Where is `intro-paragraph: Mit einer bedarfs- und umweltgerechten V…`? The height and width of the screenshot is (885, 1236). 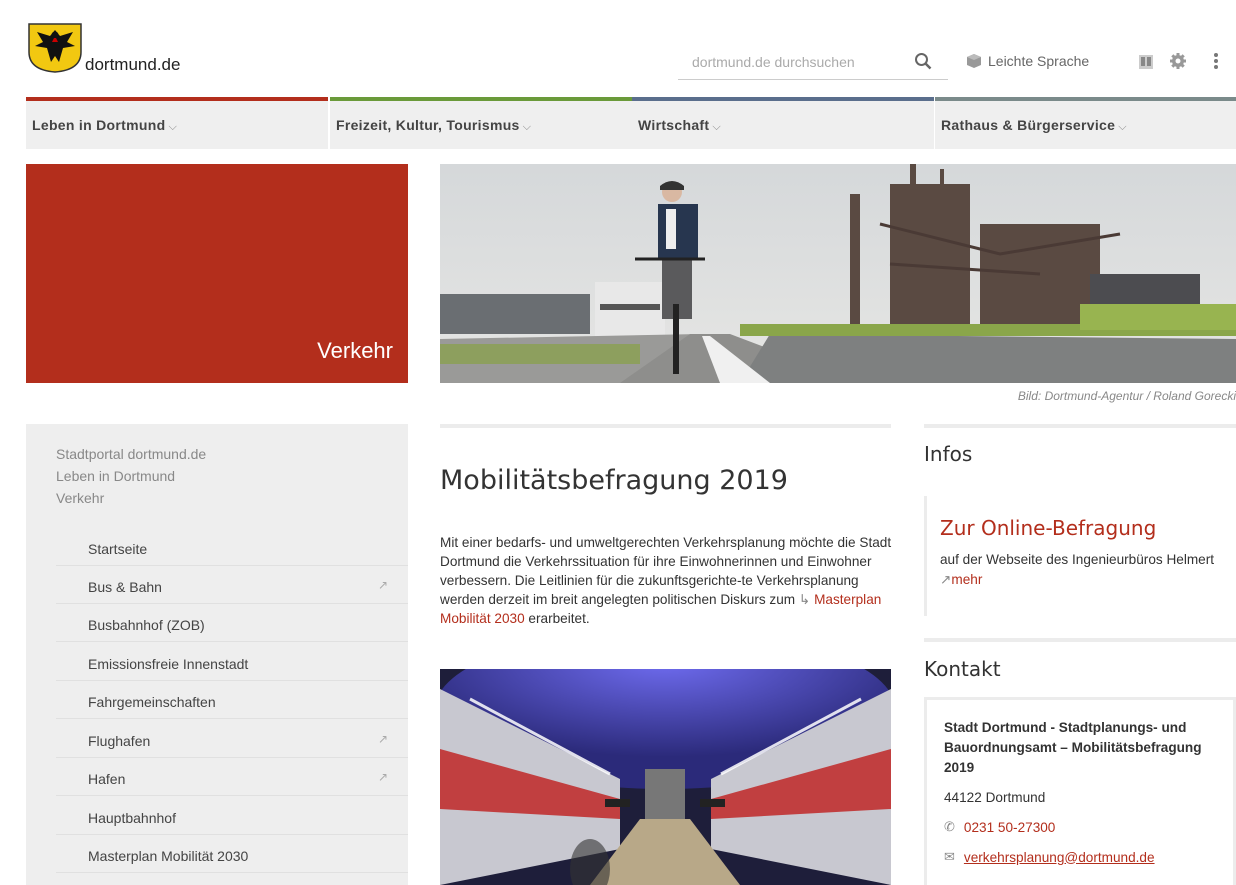
intro-paragraph: Mit einer bedarfs- und umweltgerechten V… is located at coordinates (667, 580).